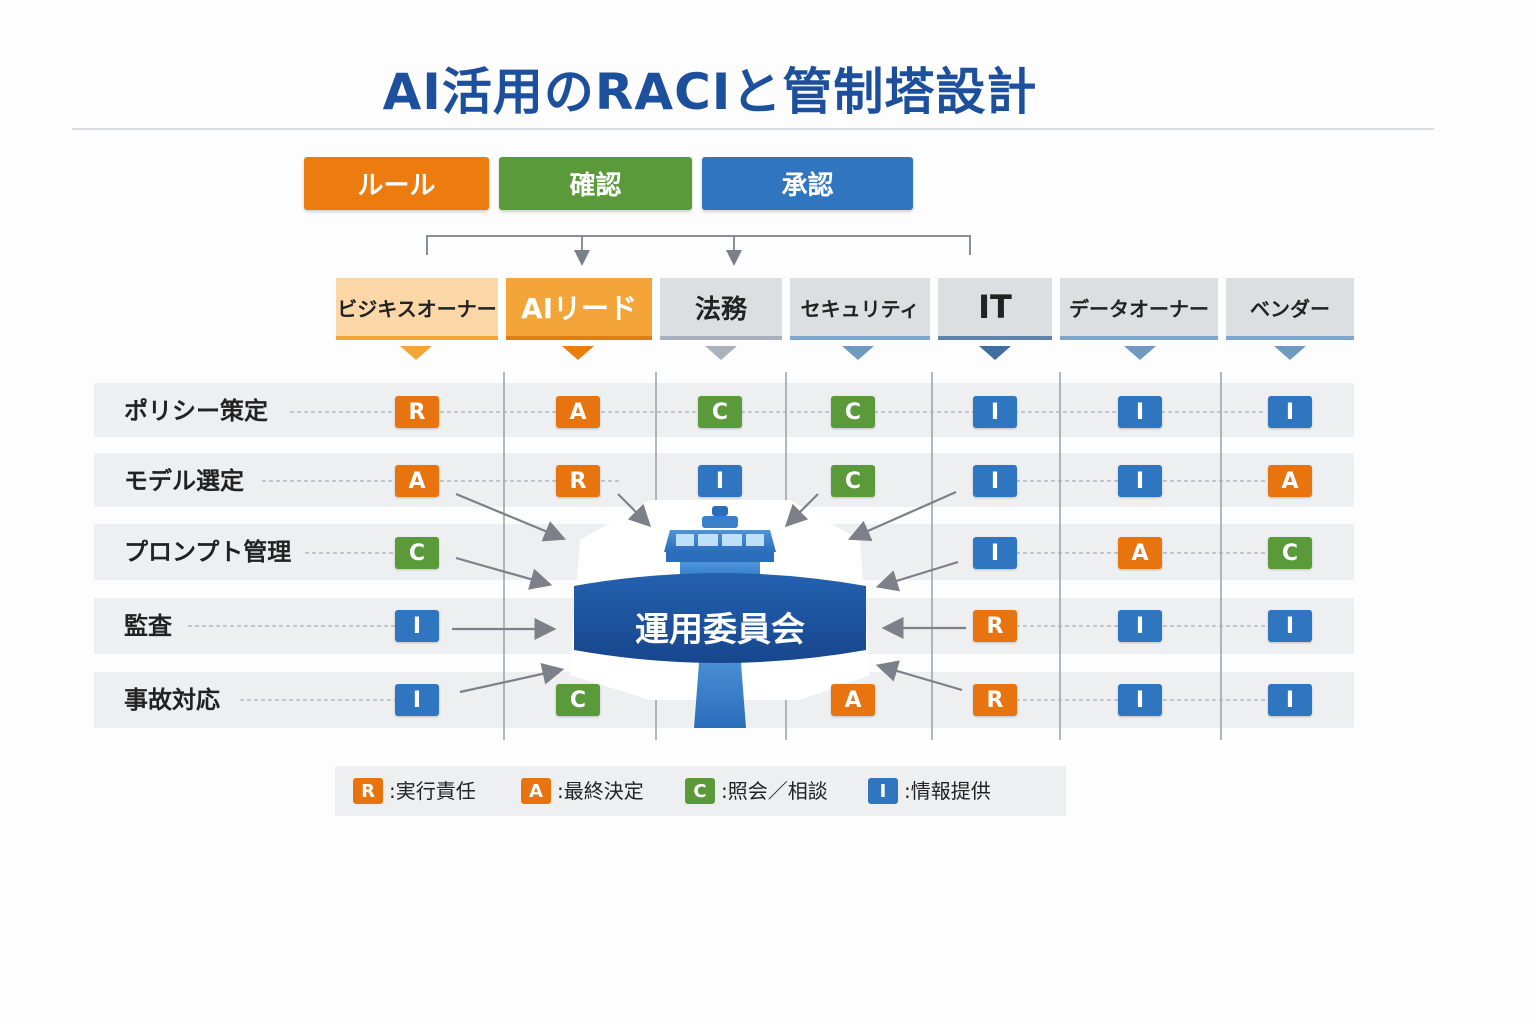 This screenshot has width=1536, height=1024. I want to click on legend-badge-a: A, so click(536, 791).